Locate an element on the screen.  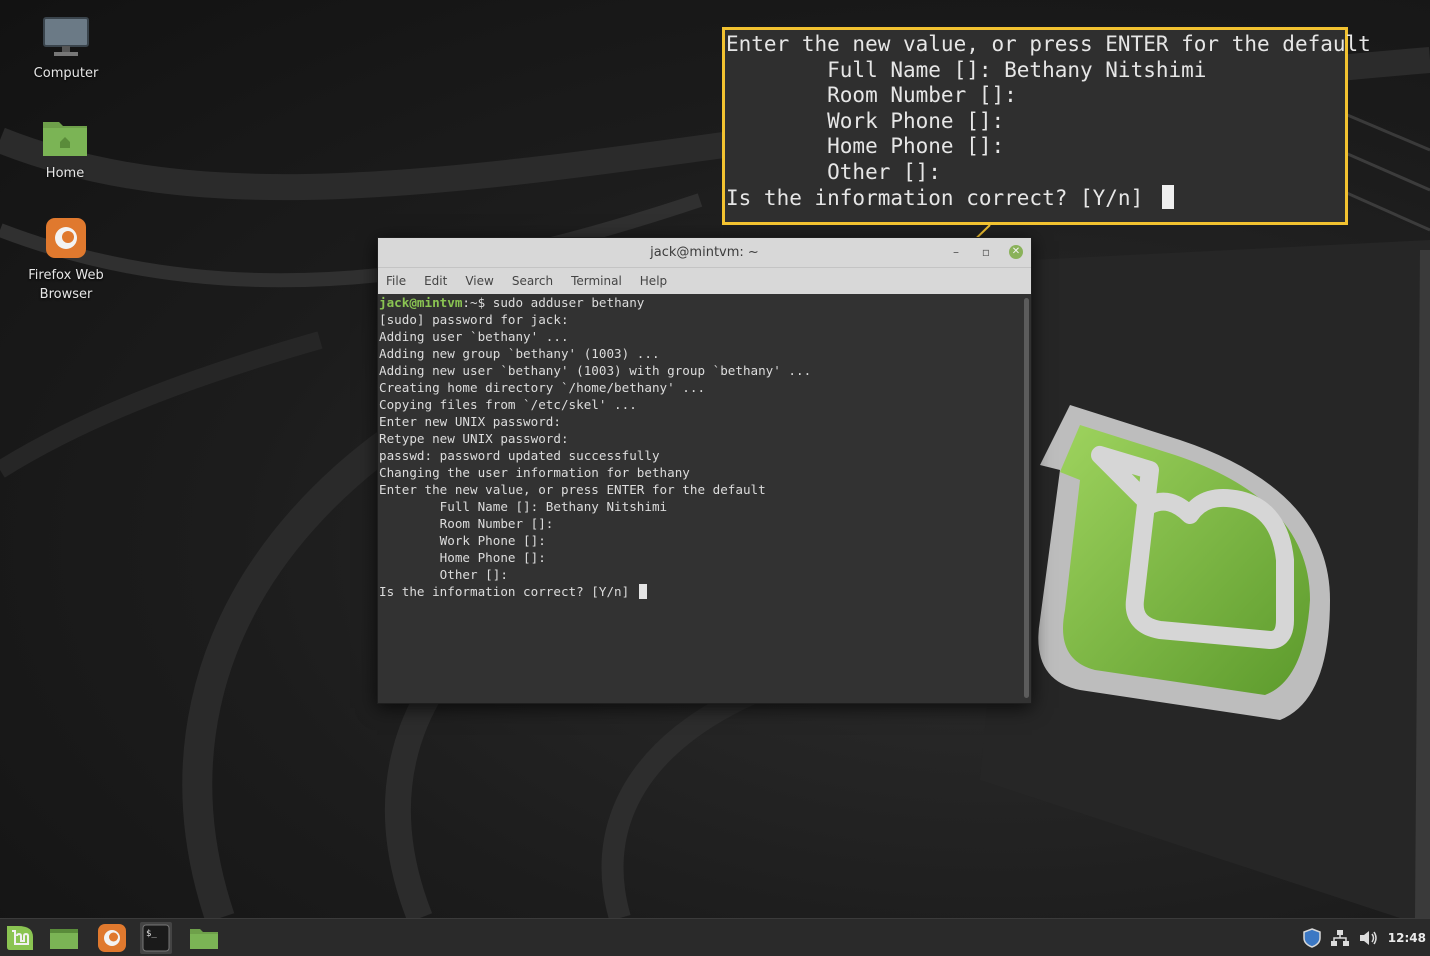
files-icon is located at coordinates (204, 939).